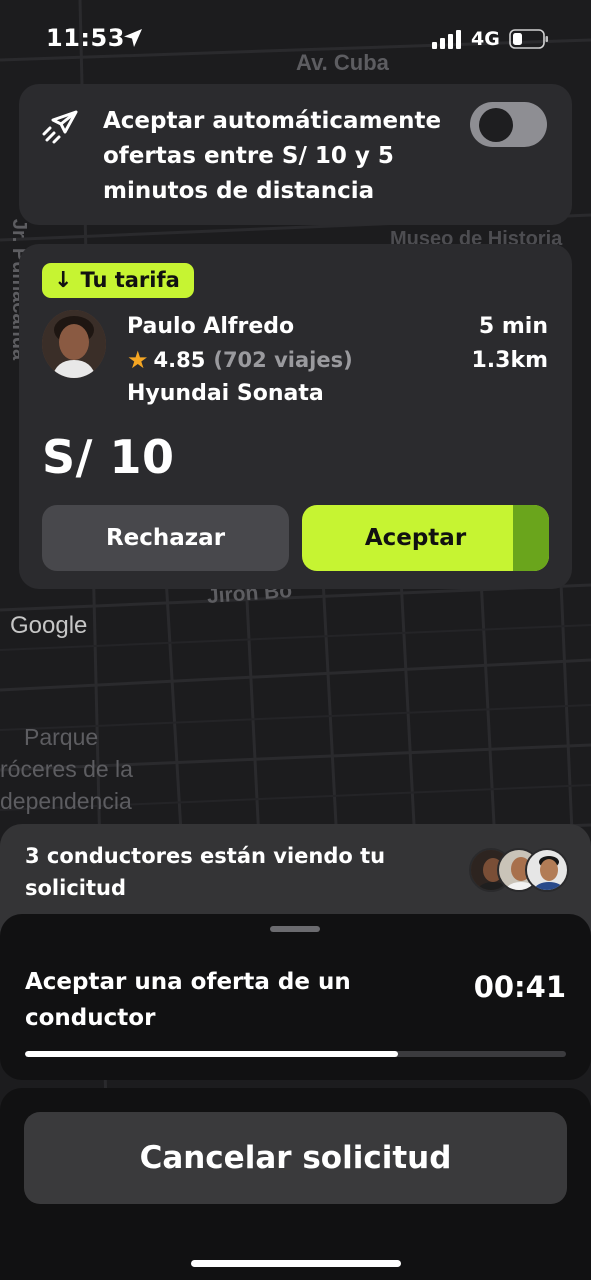 This screenshot has width=591, height=1280. What do you see at coordinates (296, 1263) in the screenshot?
I see `home-indicator` at bounding box center [296, 1263].